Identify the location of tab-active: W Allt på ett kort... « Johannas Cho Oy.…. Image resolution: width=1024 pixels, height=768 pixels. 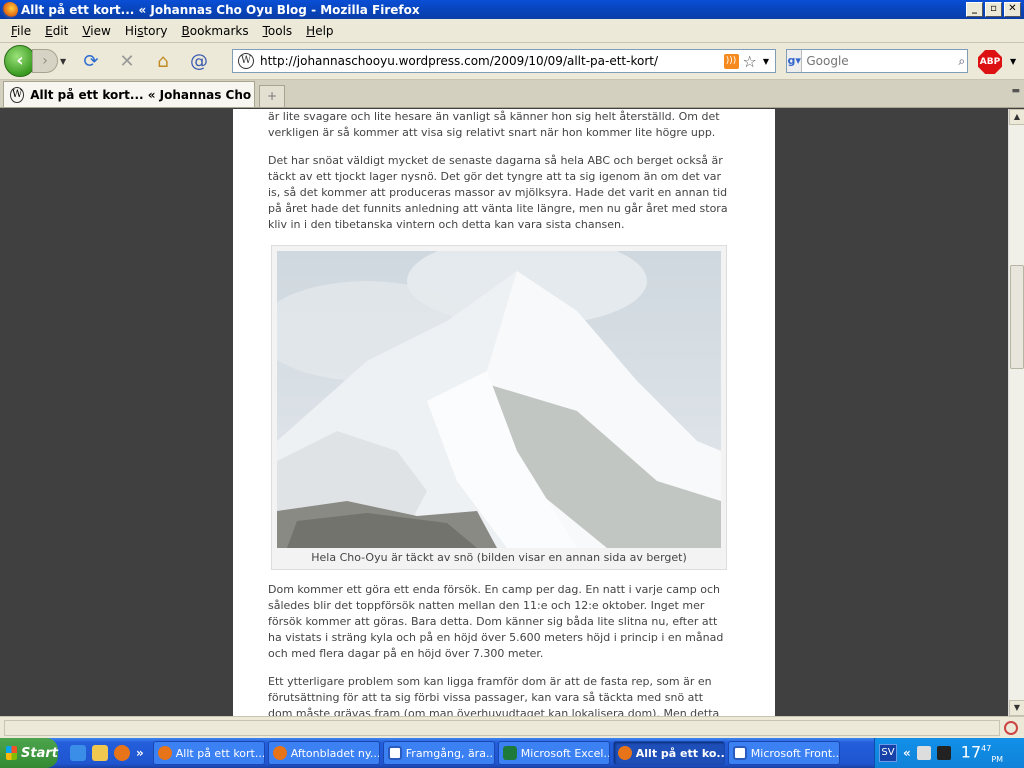
(129, 94).